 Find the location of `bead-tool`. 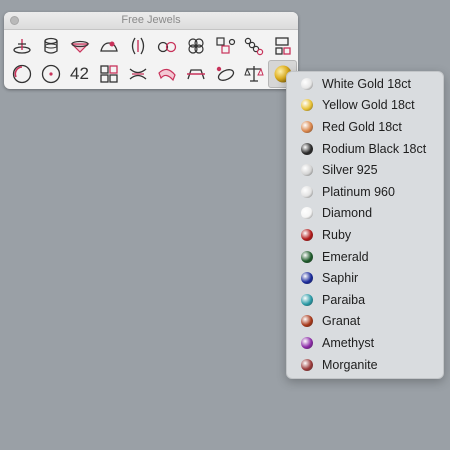

bead-tool is located at coordinates (166, 46).